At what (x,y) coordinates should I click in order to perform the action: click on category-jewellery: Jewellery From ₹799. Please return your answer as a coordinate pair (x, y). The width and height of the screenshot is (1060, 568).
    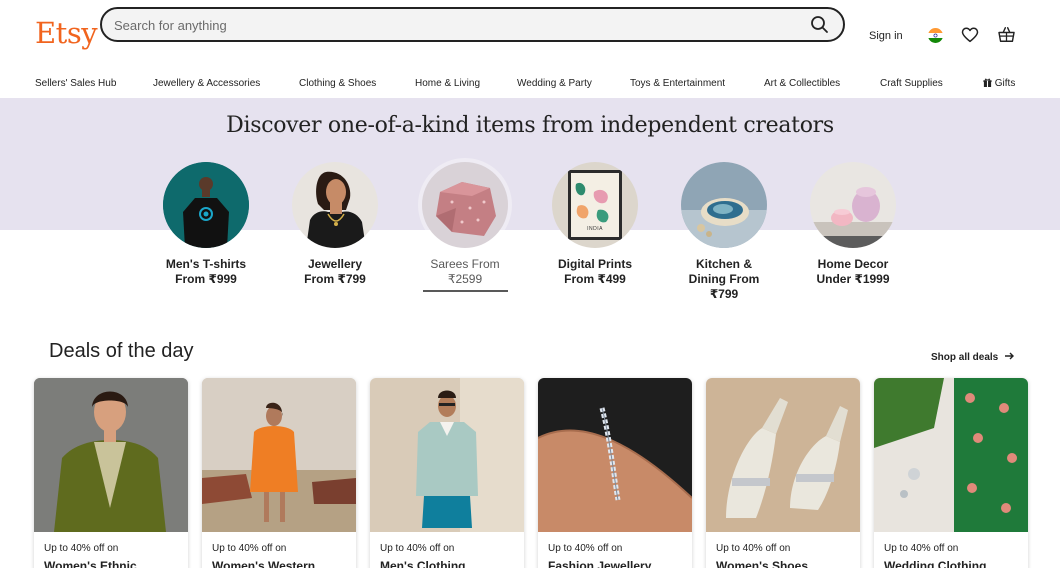
    Looking at the image, I should click on (335, 224).